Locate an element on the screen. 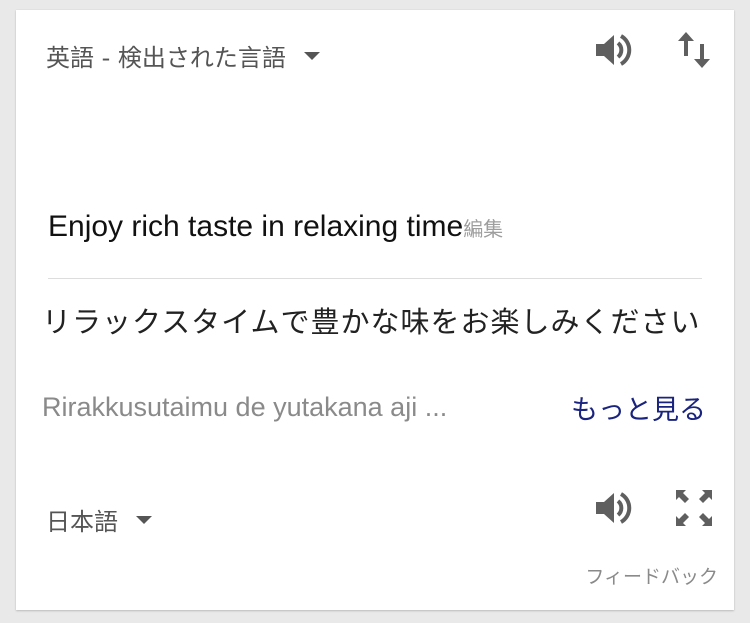 The height and width of the screenshot is (623, 750). source-text-content: Enjoy rich taste in relaxing time is located at coordinates (256, 226).